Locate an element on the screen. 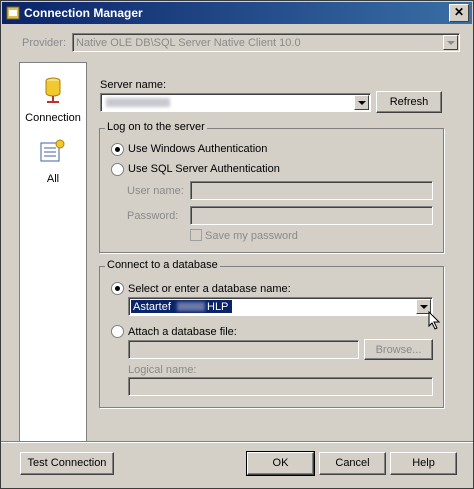 The height and width of the screenshot is (489, 474). server-dropdown-arrow is located at coordinates (361, 102).